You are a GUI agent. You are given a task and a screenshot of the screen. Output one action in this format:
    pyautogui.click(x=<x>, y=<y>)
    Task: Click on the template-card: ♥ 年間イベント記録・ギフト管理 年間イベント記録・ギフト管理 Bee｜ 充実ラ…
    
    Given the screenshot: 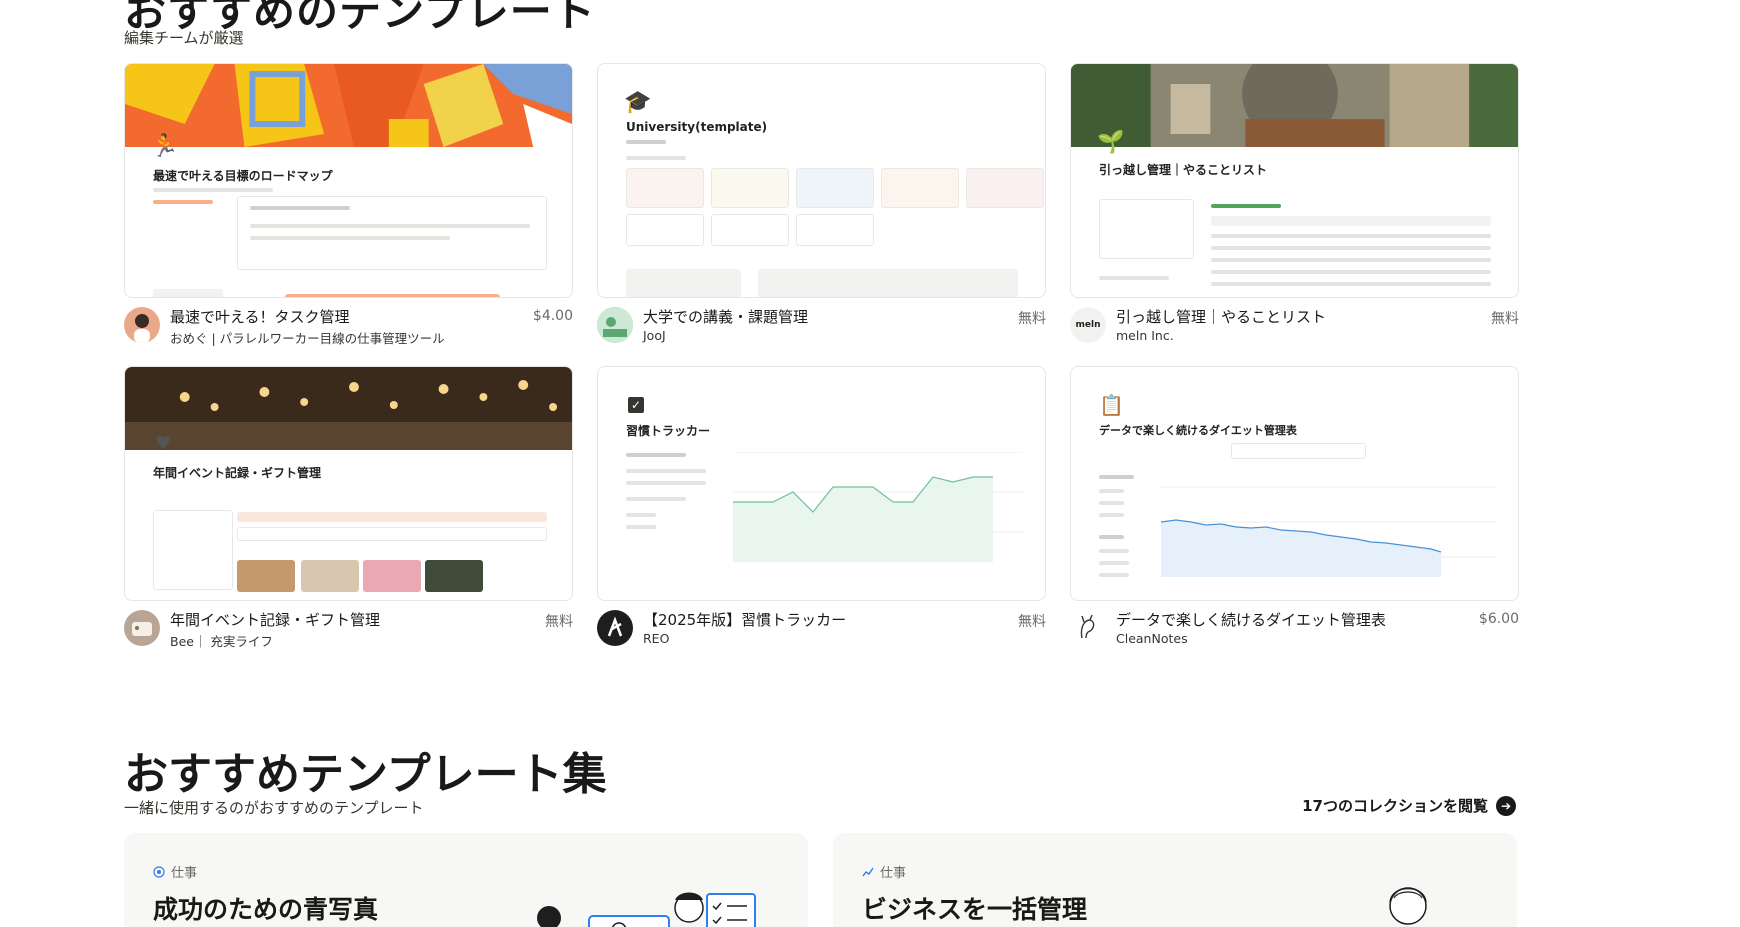 What is the action you would take?
    pyautogui.click(x=348, y=509)
    